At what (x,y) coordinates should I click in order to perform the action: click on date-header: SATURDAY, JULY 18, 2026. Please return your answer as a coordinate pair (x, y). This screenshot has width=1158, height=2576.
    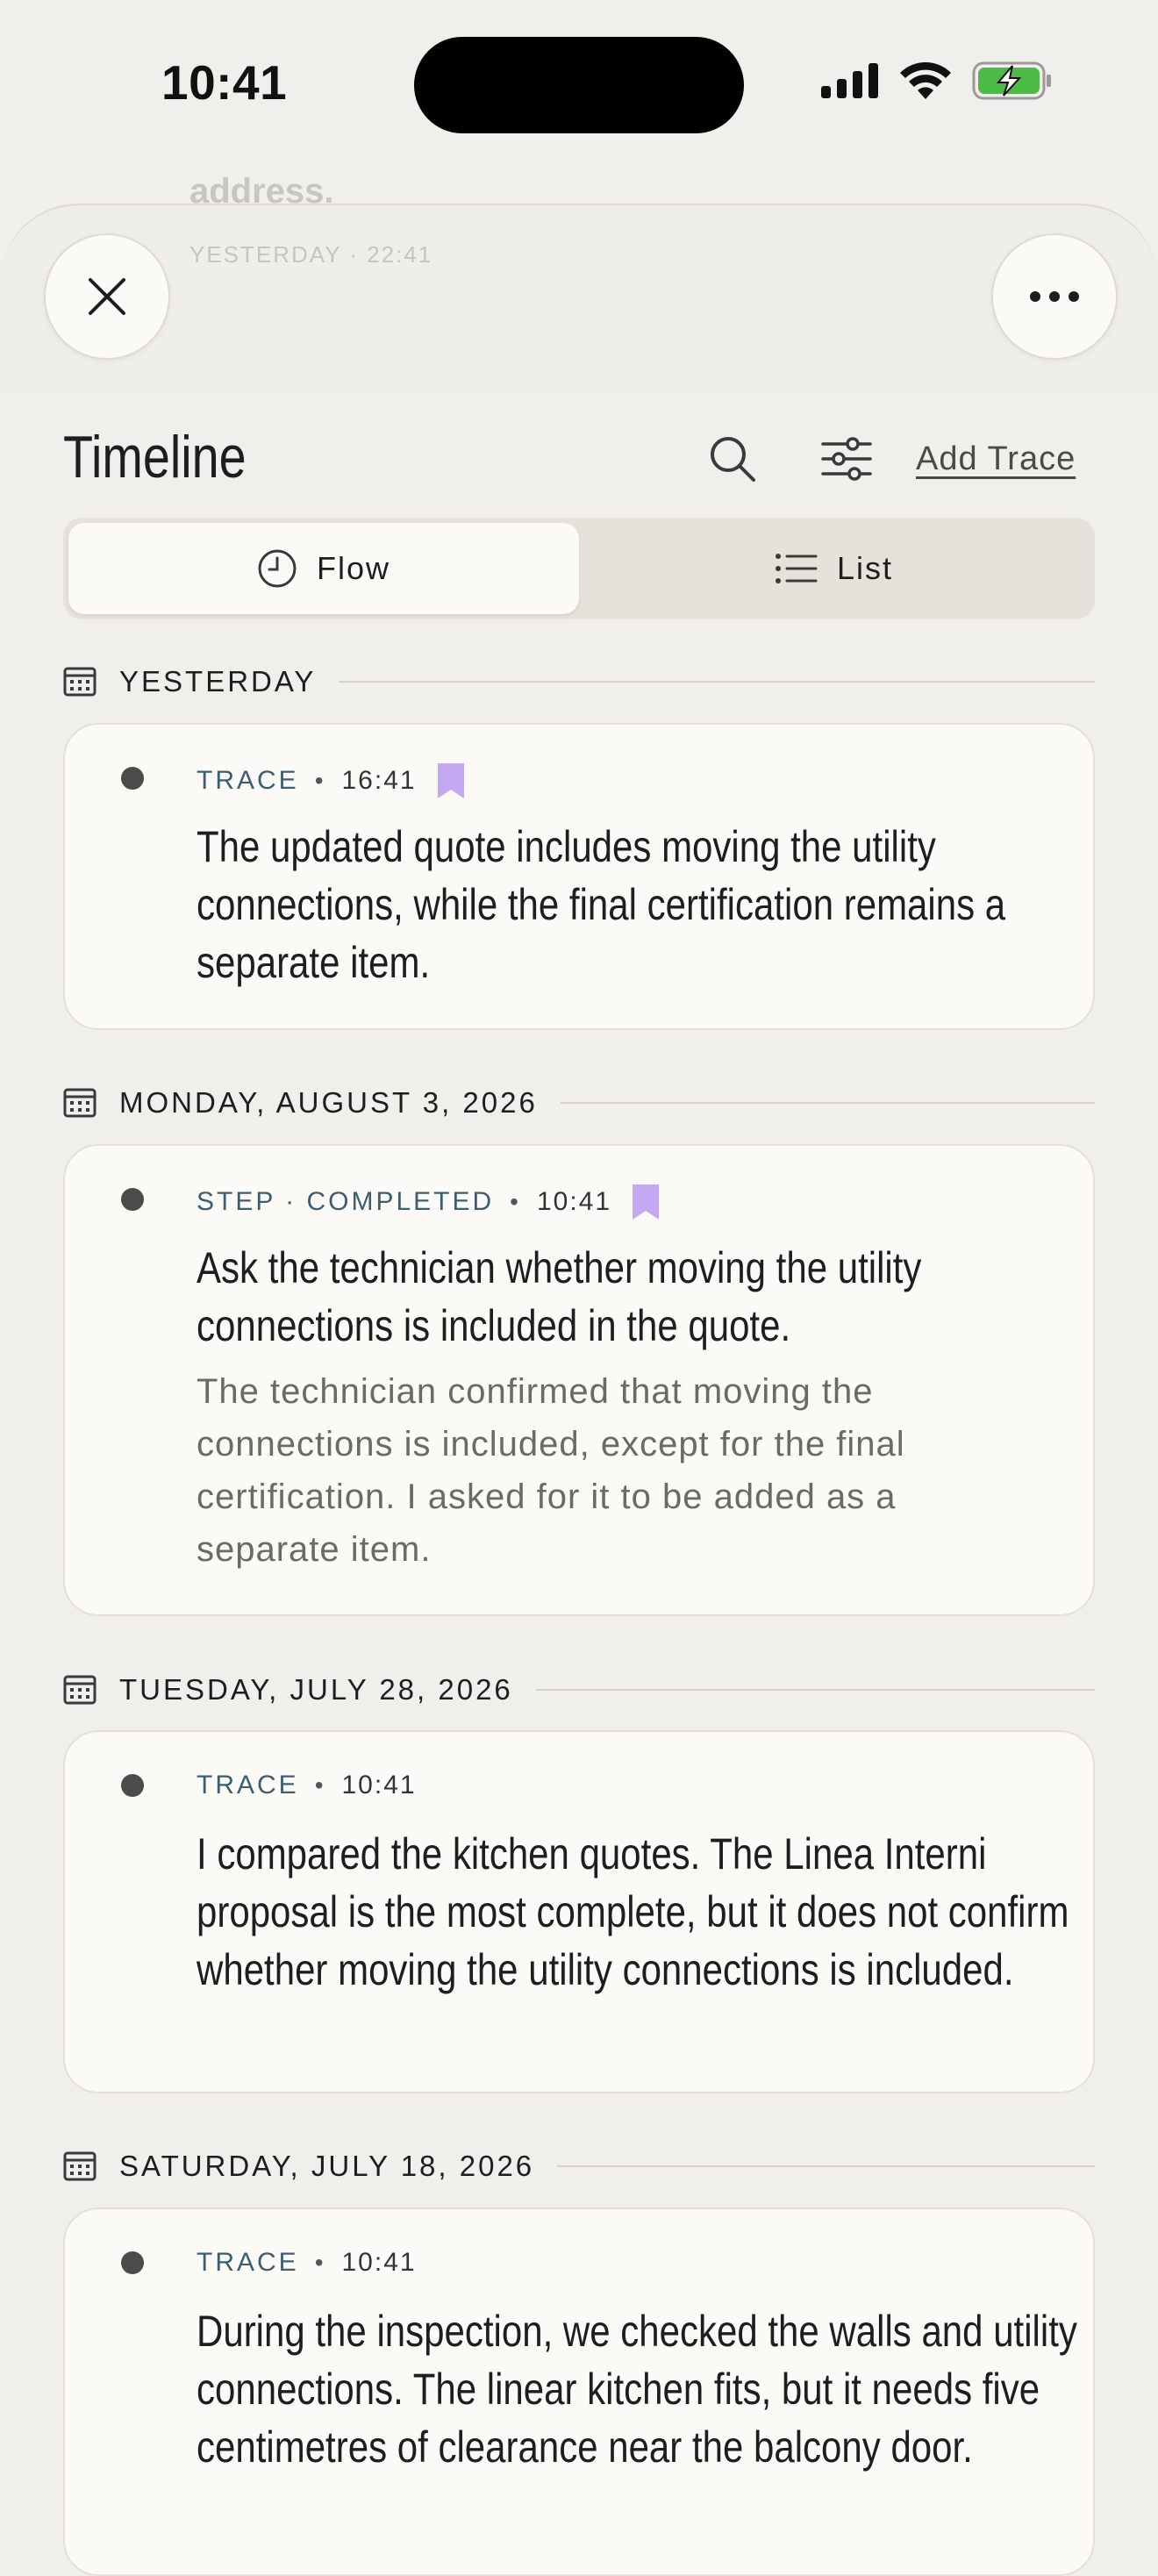
    Looking at the image, I should click on (579, 2166).